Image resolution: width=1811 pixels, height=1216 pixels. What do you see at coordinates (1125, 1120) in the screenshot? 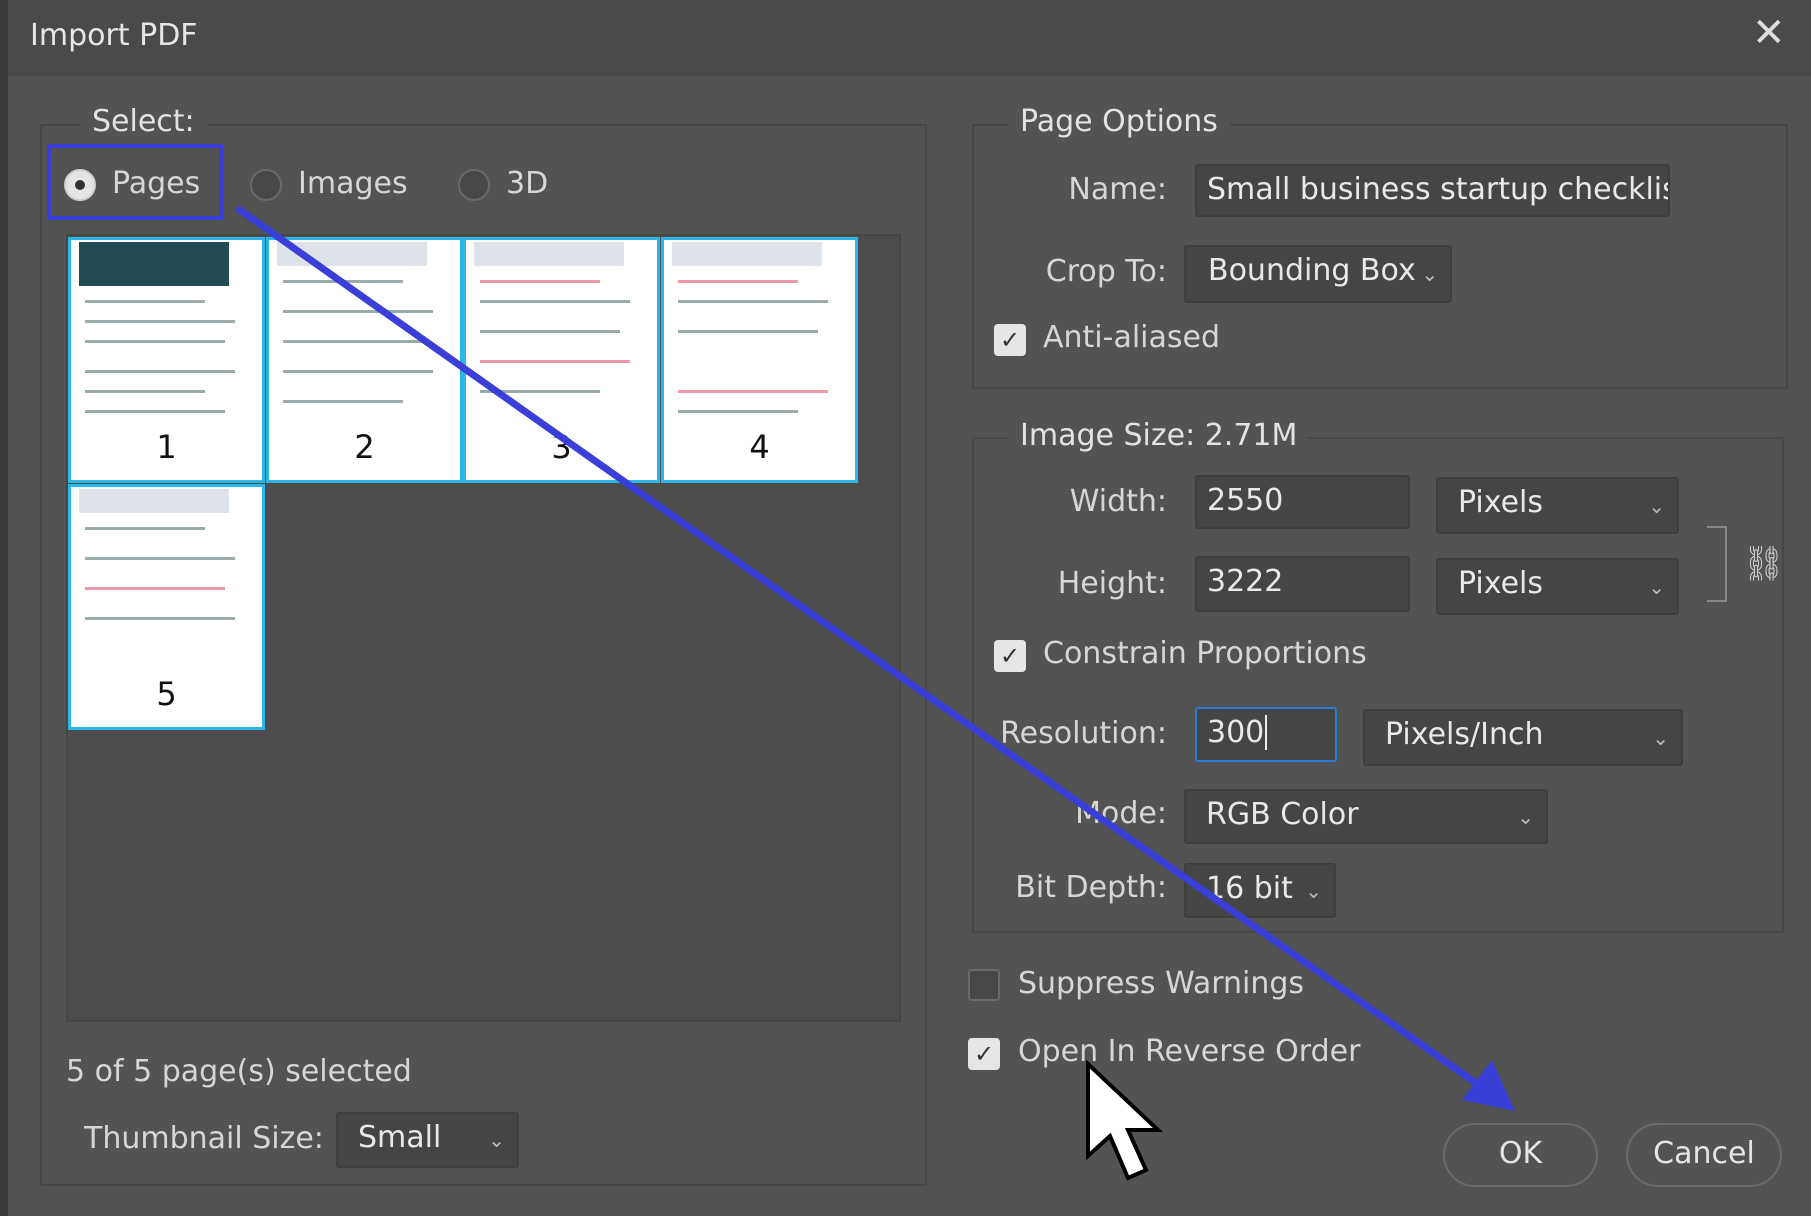
I see `mouse-cursor-icon` at bounding box center [1125, 1120].